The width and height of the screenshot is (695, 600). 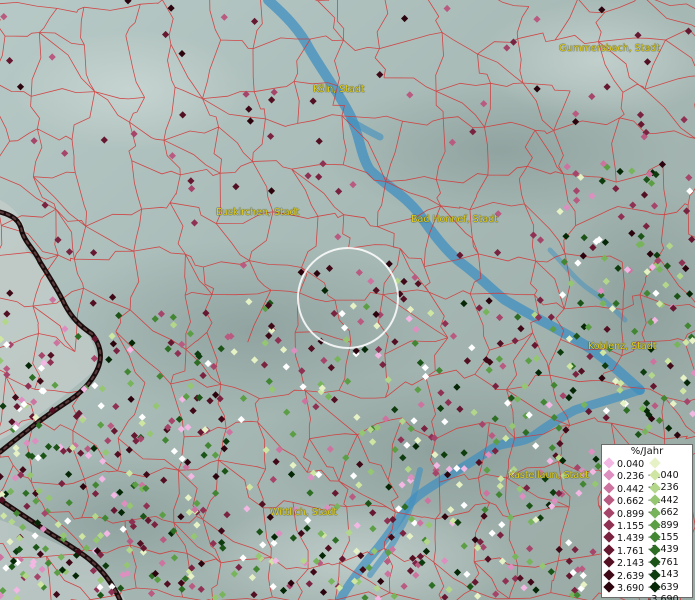 What do you see at coordinates (548, 475) in the screenshot?
I see `city-label-kastellaun: Kastellaun, Stadt` at bounding box center [548, 475].